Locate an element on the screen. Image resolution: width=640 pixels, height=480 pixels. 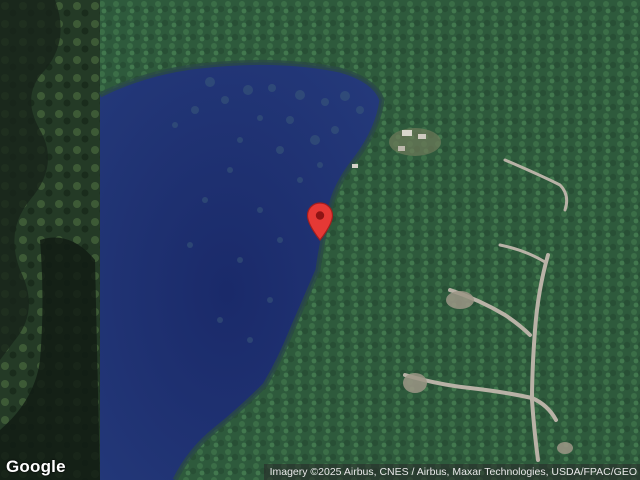
location-marker is located at coordinates (320, 222).